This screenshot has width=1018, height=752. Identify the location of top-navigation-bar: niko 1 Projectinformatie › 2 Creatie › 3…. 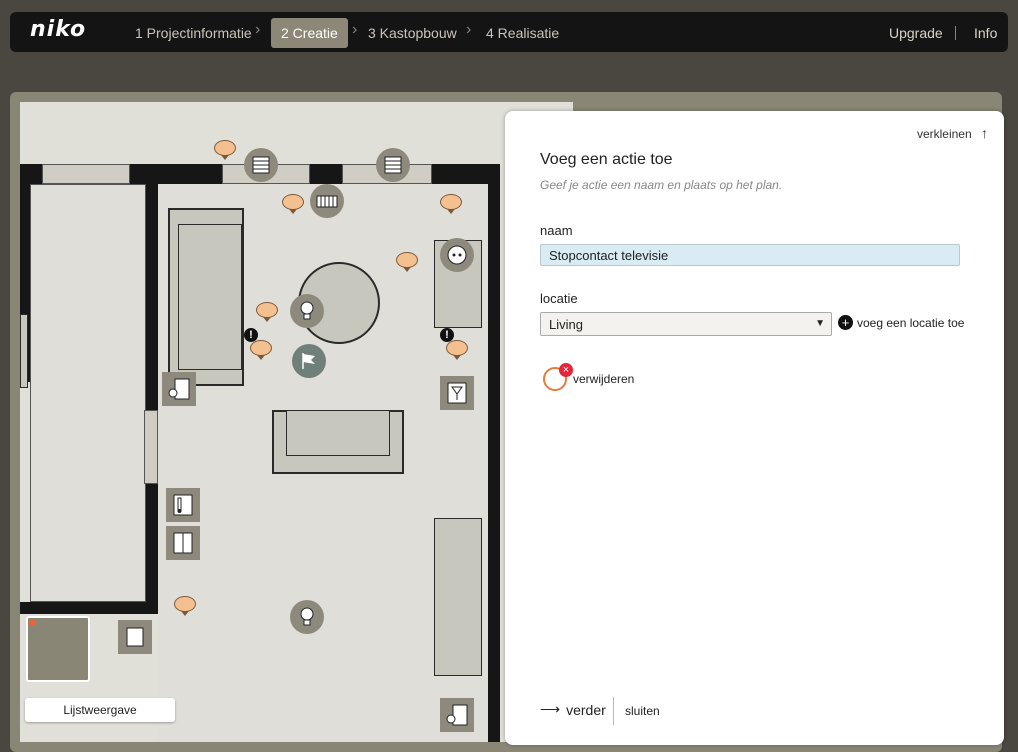
(509, 32).